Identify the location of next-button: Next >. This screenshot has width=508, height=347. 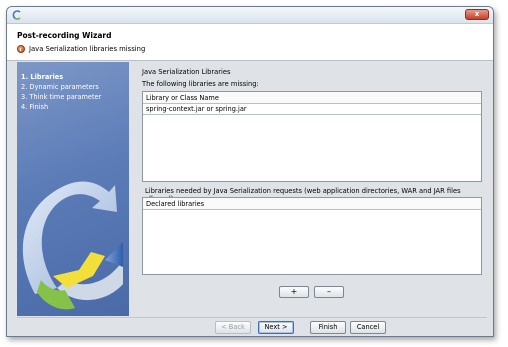
(276, 327).